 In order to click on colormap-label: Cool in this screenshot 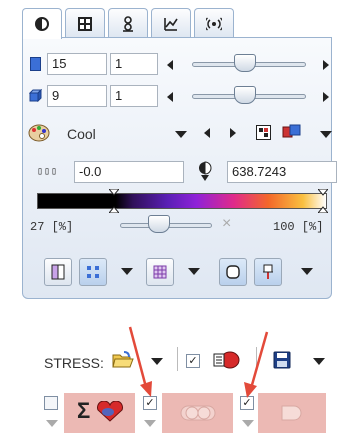, I will do `click(81, 134)`.